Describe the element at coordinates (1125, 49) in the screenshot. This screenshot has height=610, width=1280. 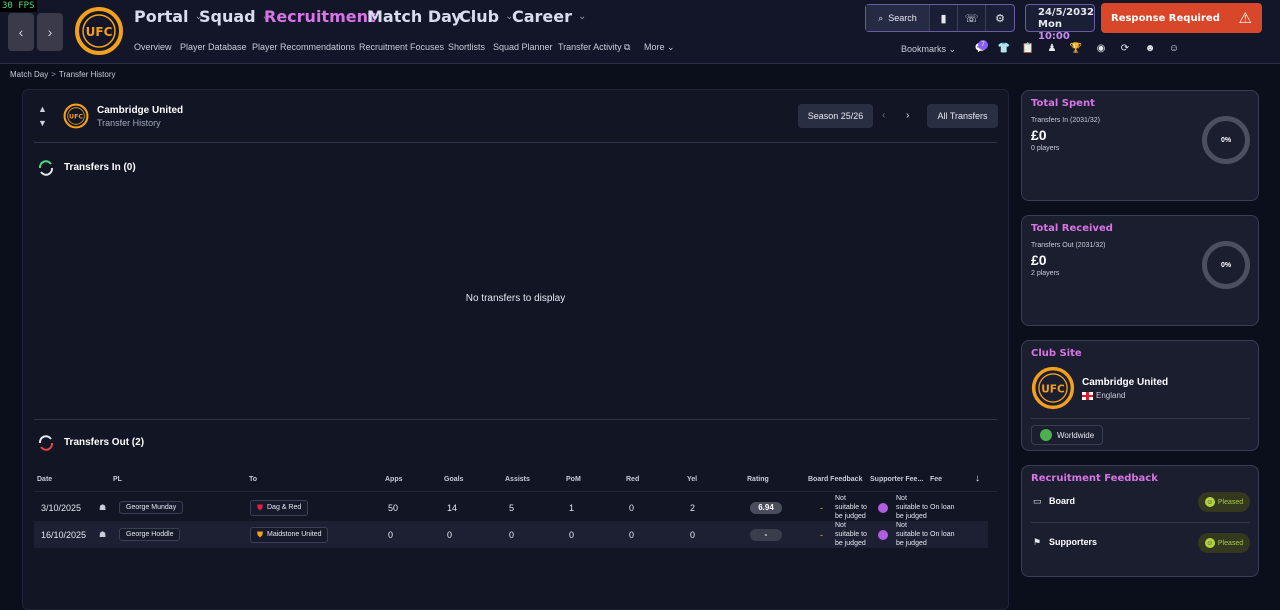
I see `transfers-icon: ⟳` at that location.